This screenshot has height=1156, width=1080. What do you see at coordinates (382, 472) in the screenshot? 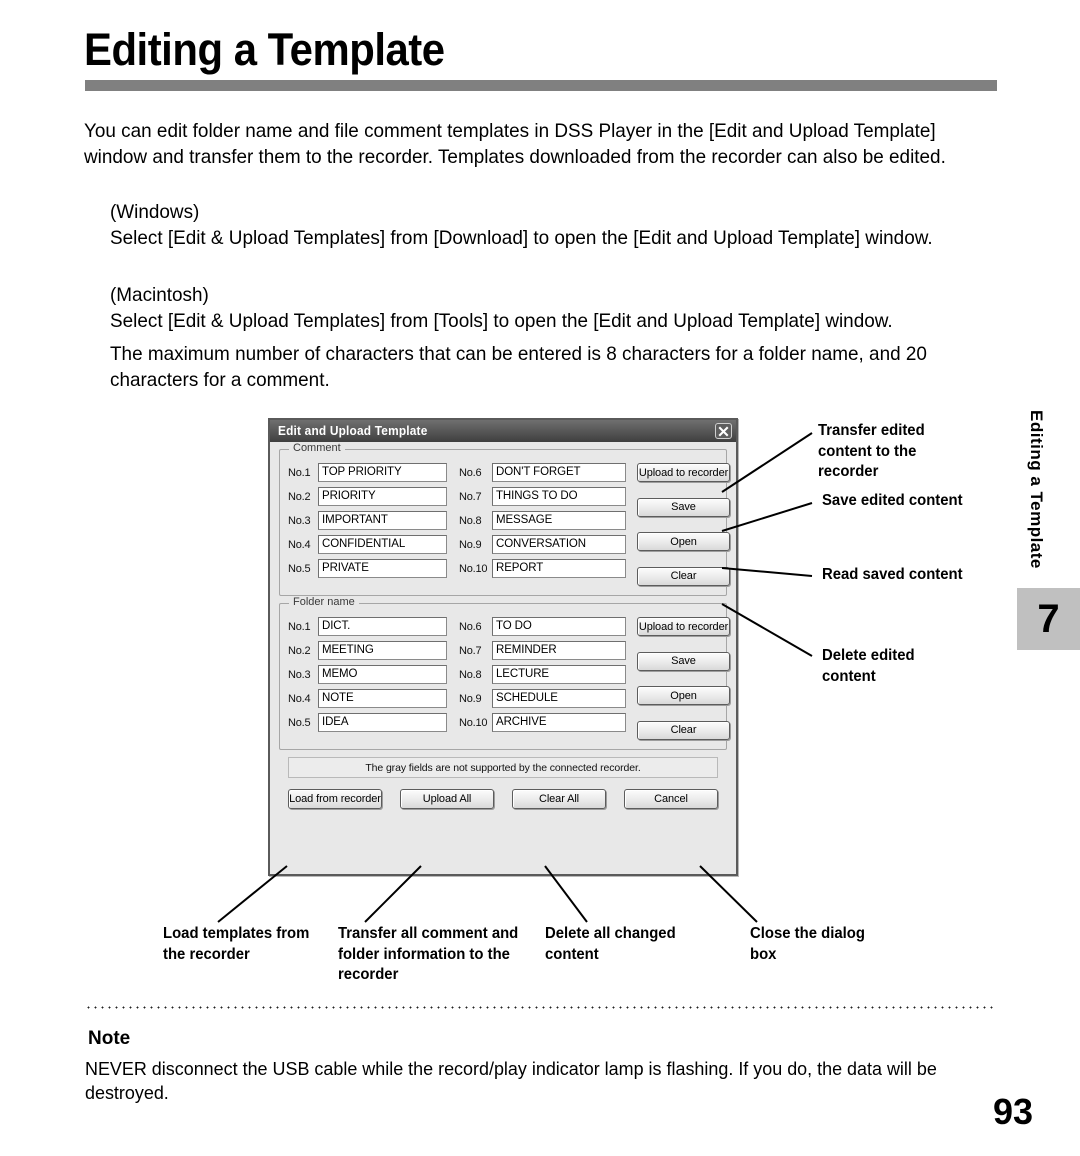
I see `comment-input-1: TOP PRIORITY` at bounding box center [382, 472].